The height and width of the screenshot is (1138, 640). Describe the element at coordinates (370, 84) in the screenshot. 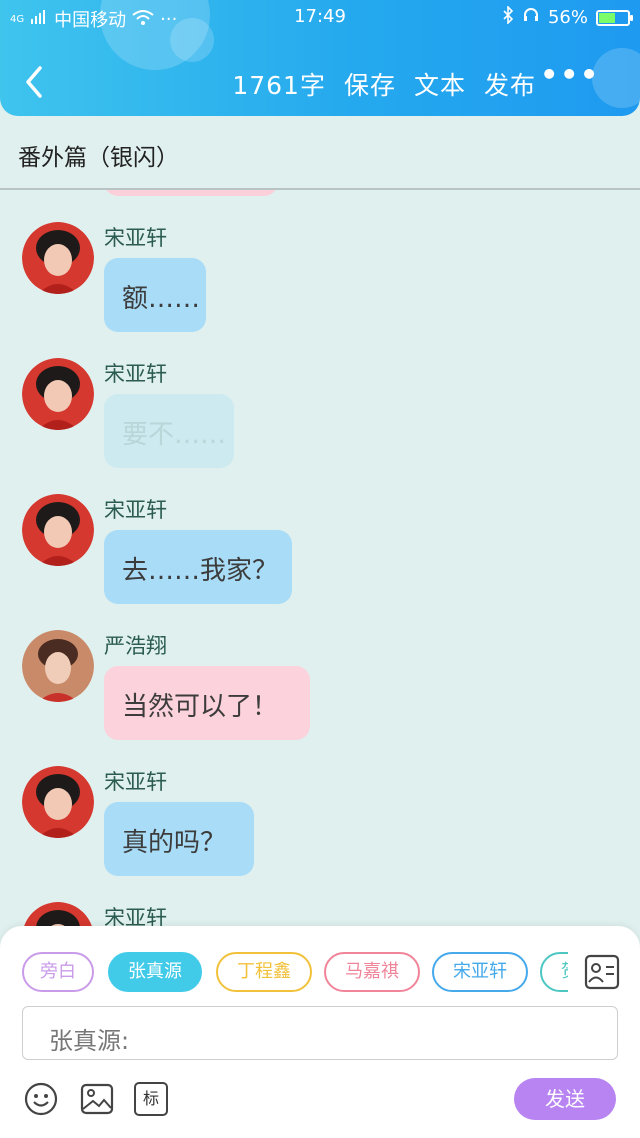

I see `save-button: 保存` at that location.